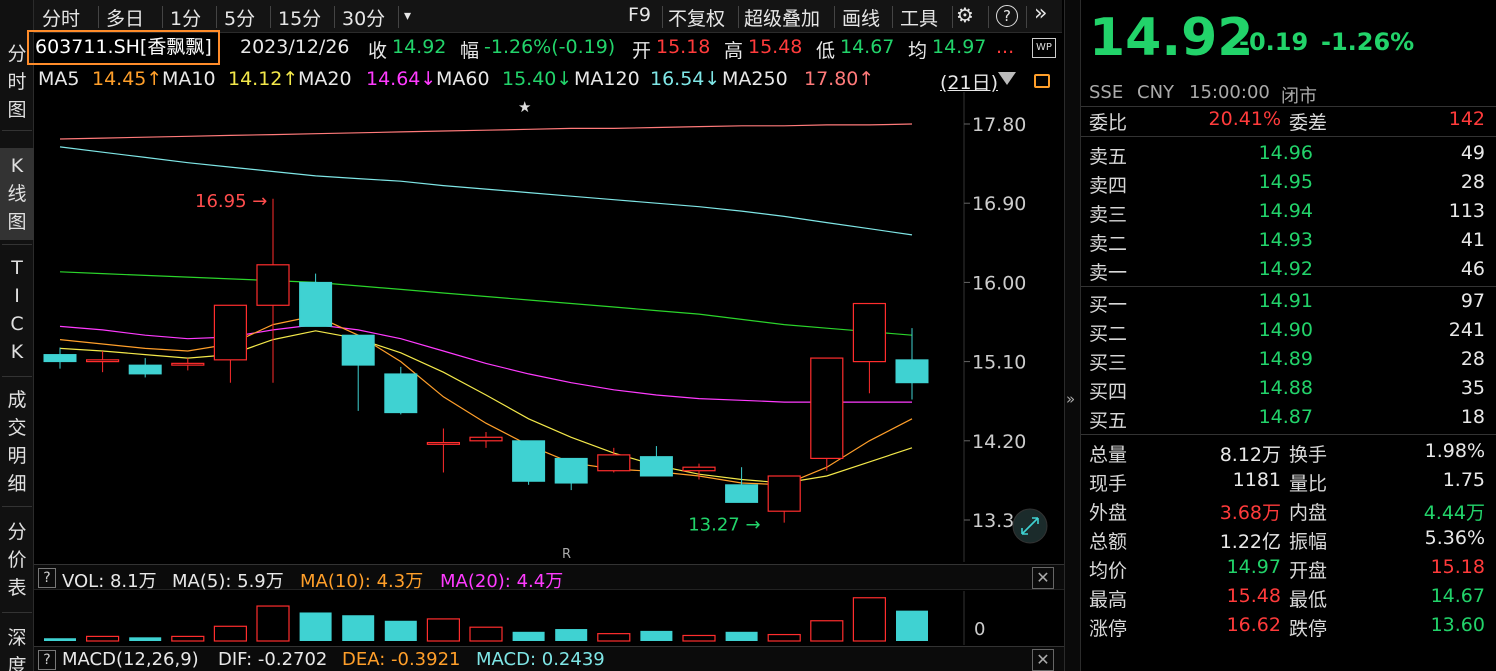 The height and width of the screenshot is (671, 1496). I want to click on stat-label: 跌停, so click(1308, 629).